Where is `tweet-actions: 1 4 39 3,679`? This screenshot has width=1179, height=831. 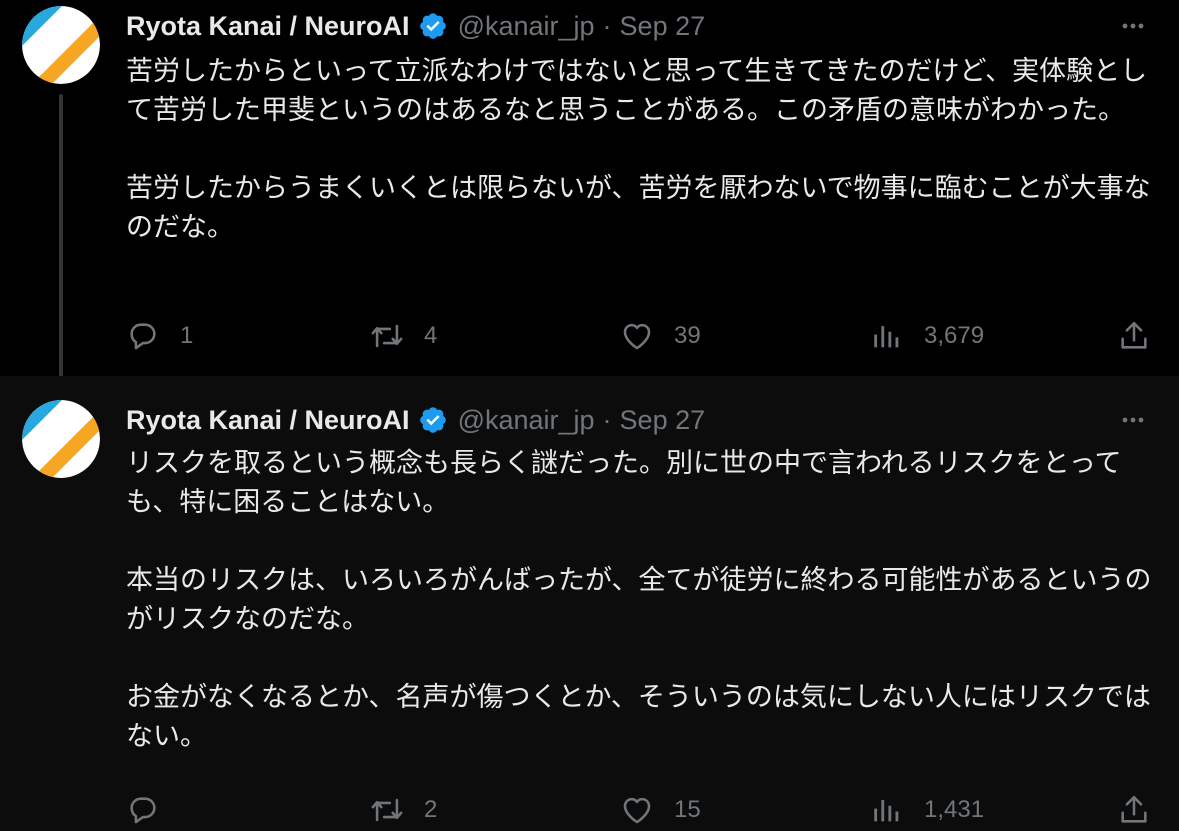 tweet-actions: 1 4 39 3,679 is located at coordinates (638, 336).